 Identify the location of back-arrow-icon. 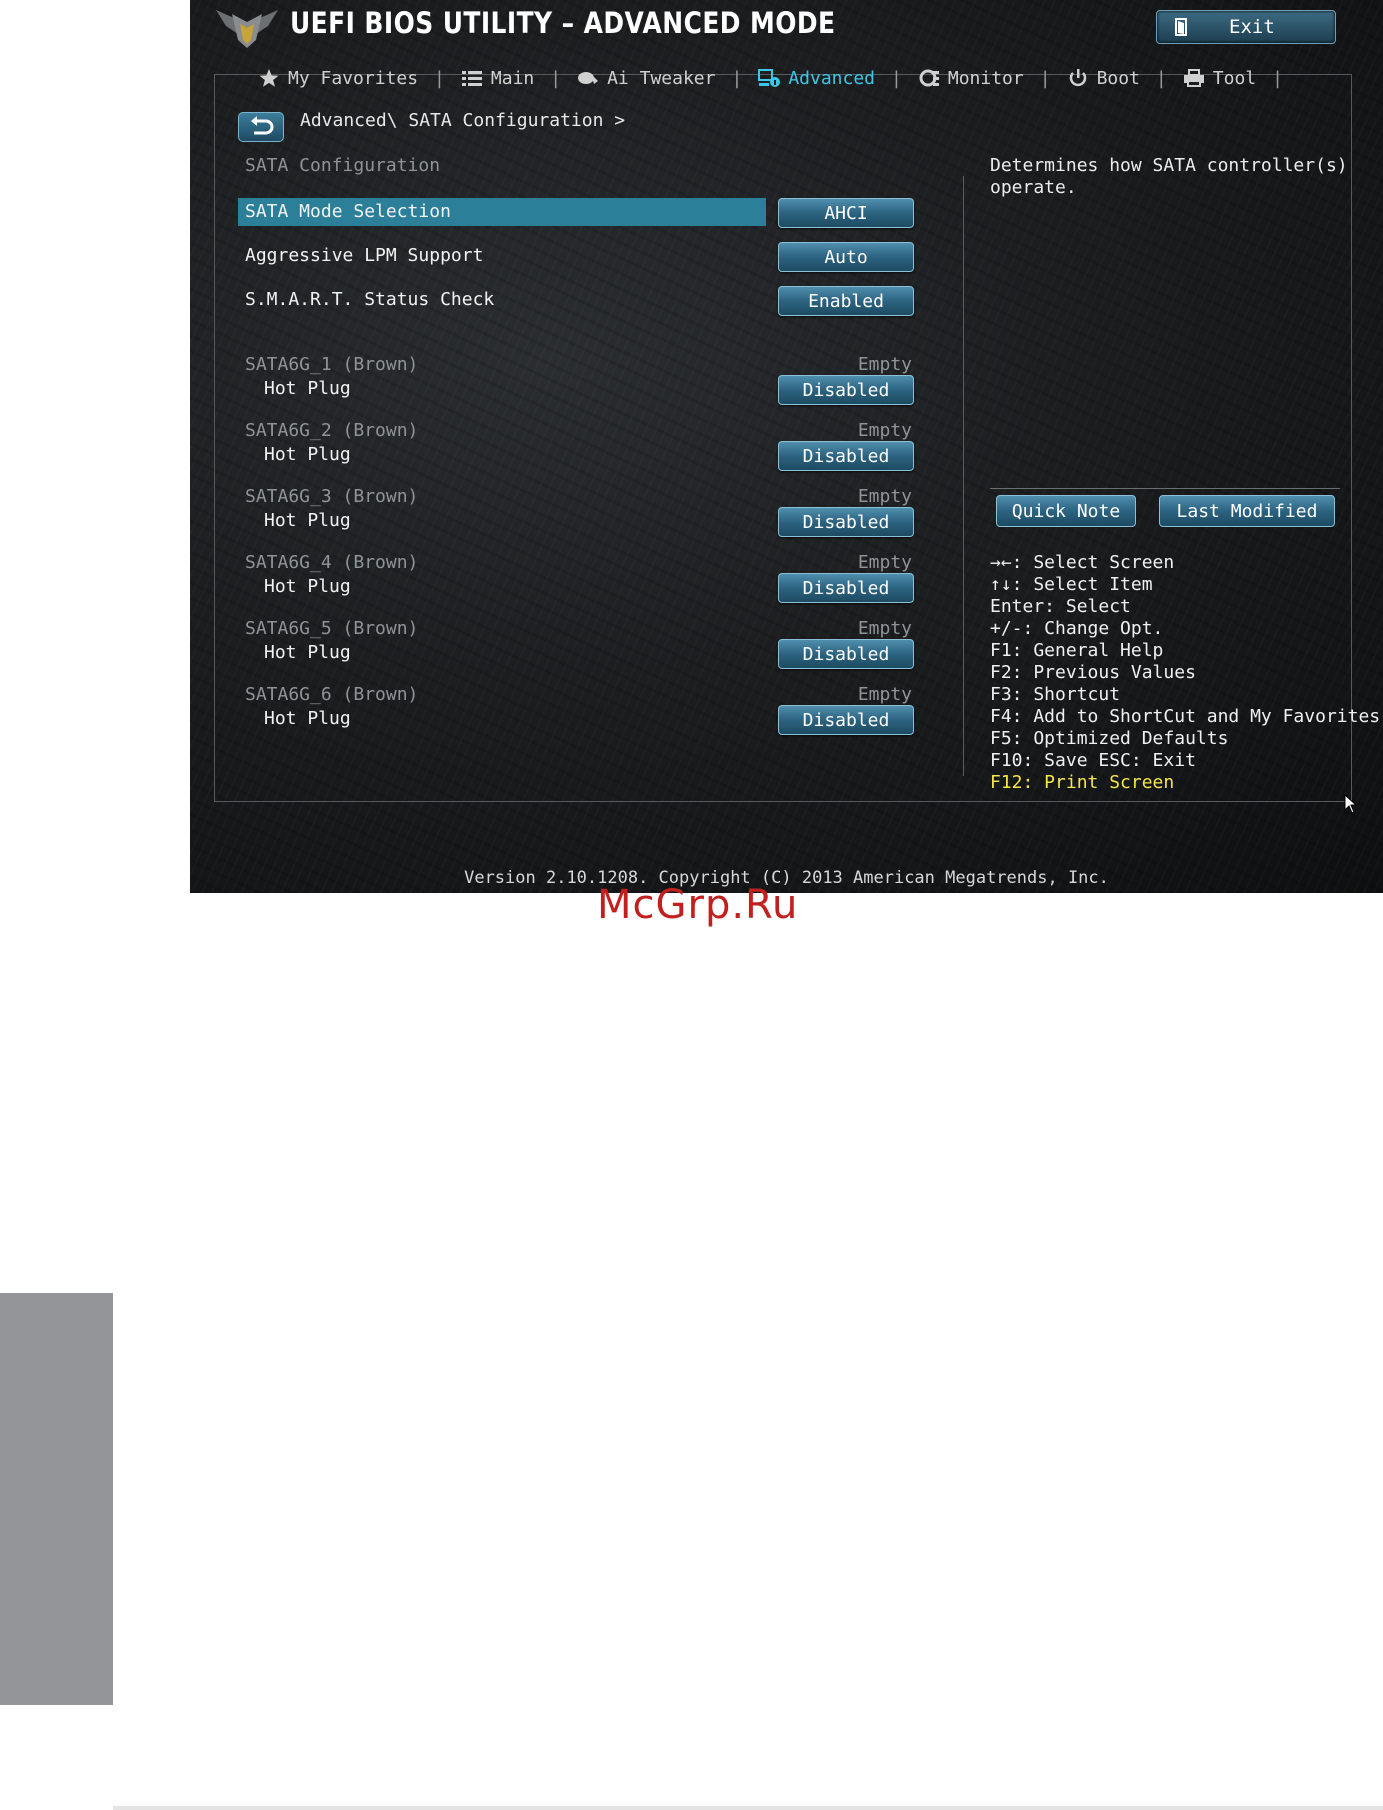
(262, 125).